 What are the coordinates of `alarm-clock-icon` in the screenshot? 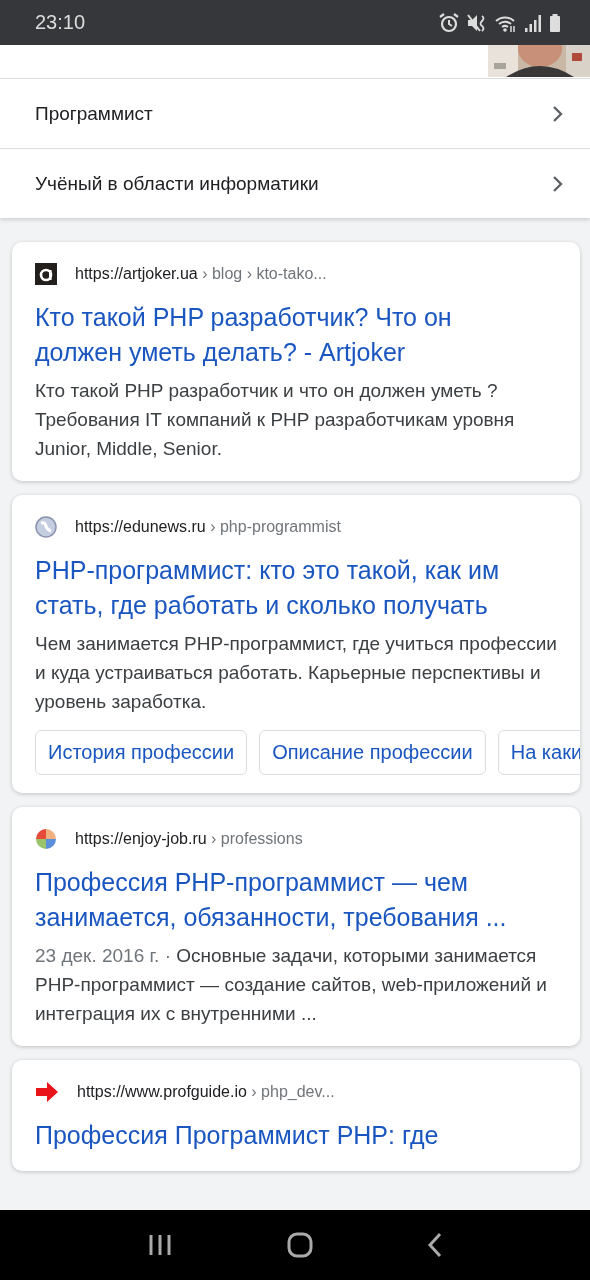 It's located at (449, 22).